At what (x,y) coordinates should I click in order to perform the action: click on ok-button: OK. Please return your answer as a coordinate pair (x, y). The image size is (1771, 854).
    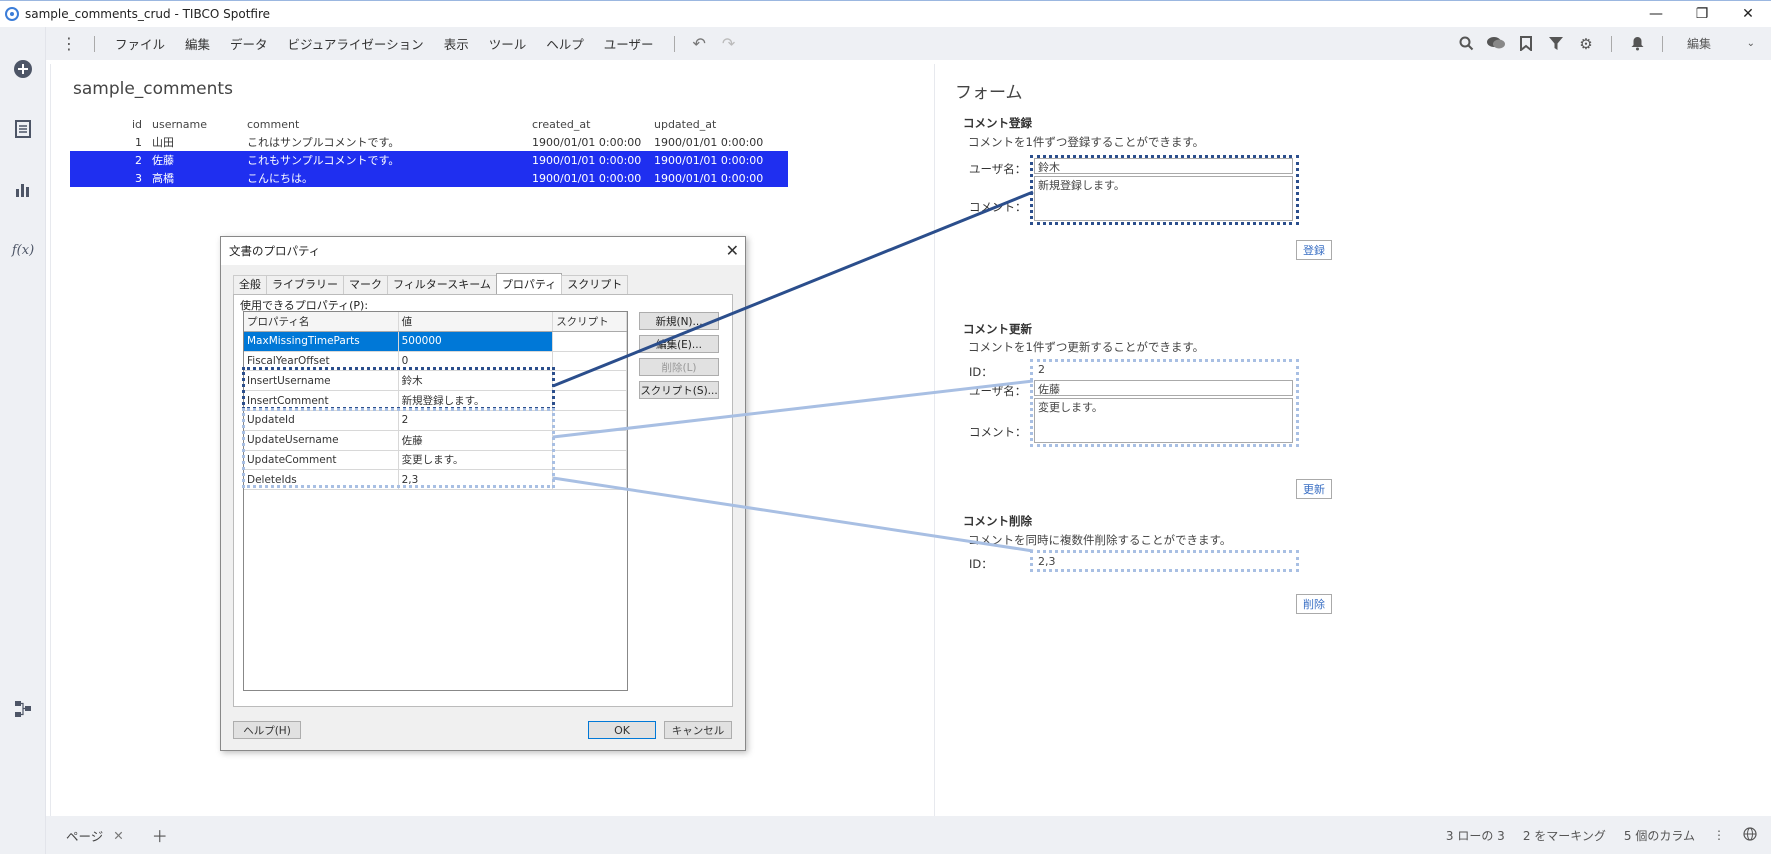
    Looking at the image, I should click on (622, 730).